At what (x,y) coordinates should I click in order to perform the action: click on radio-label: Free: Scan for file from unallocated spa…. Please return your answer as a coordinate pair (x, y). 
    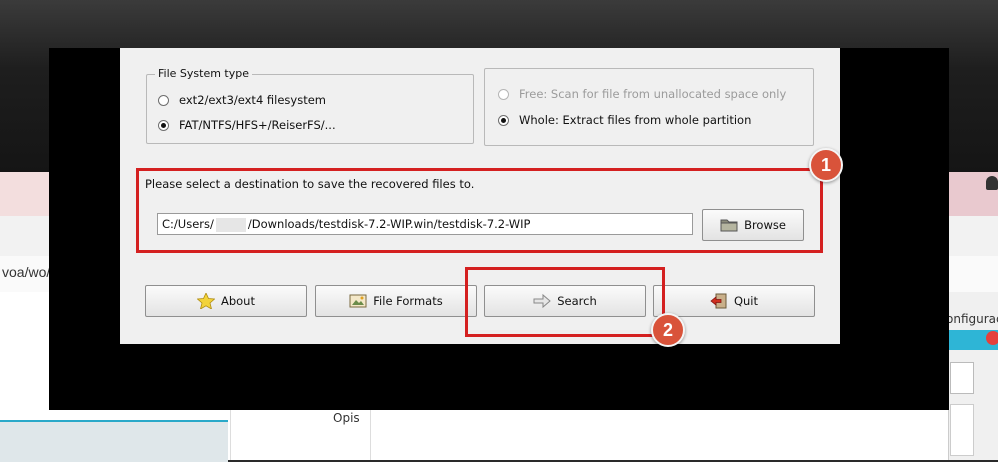
    Looking at the image, I should click on (653, 94).